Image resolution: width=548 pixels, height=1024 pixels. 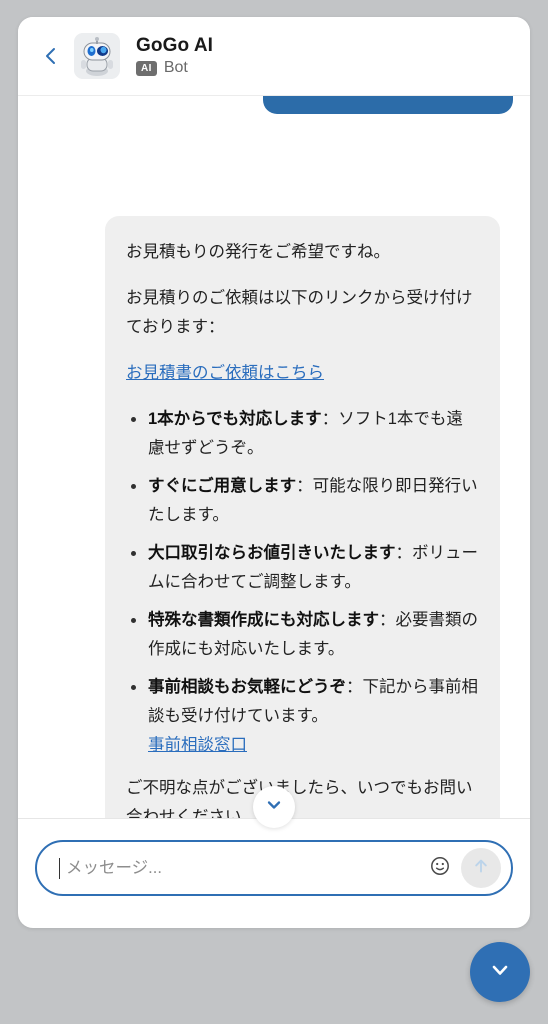 I want to click on arrow-up-icon, so click(x=481, y=868).